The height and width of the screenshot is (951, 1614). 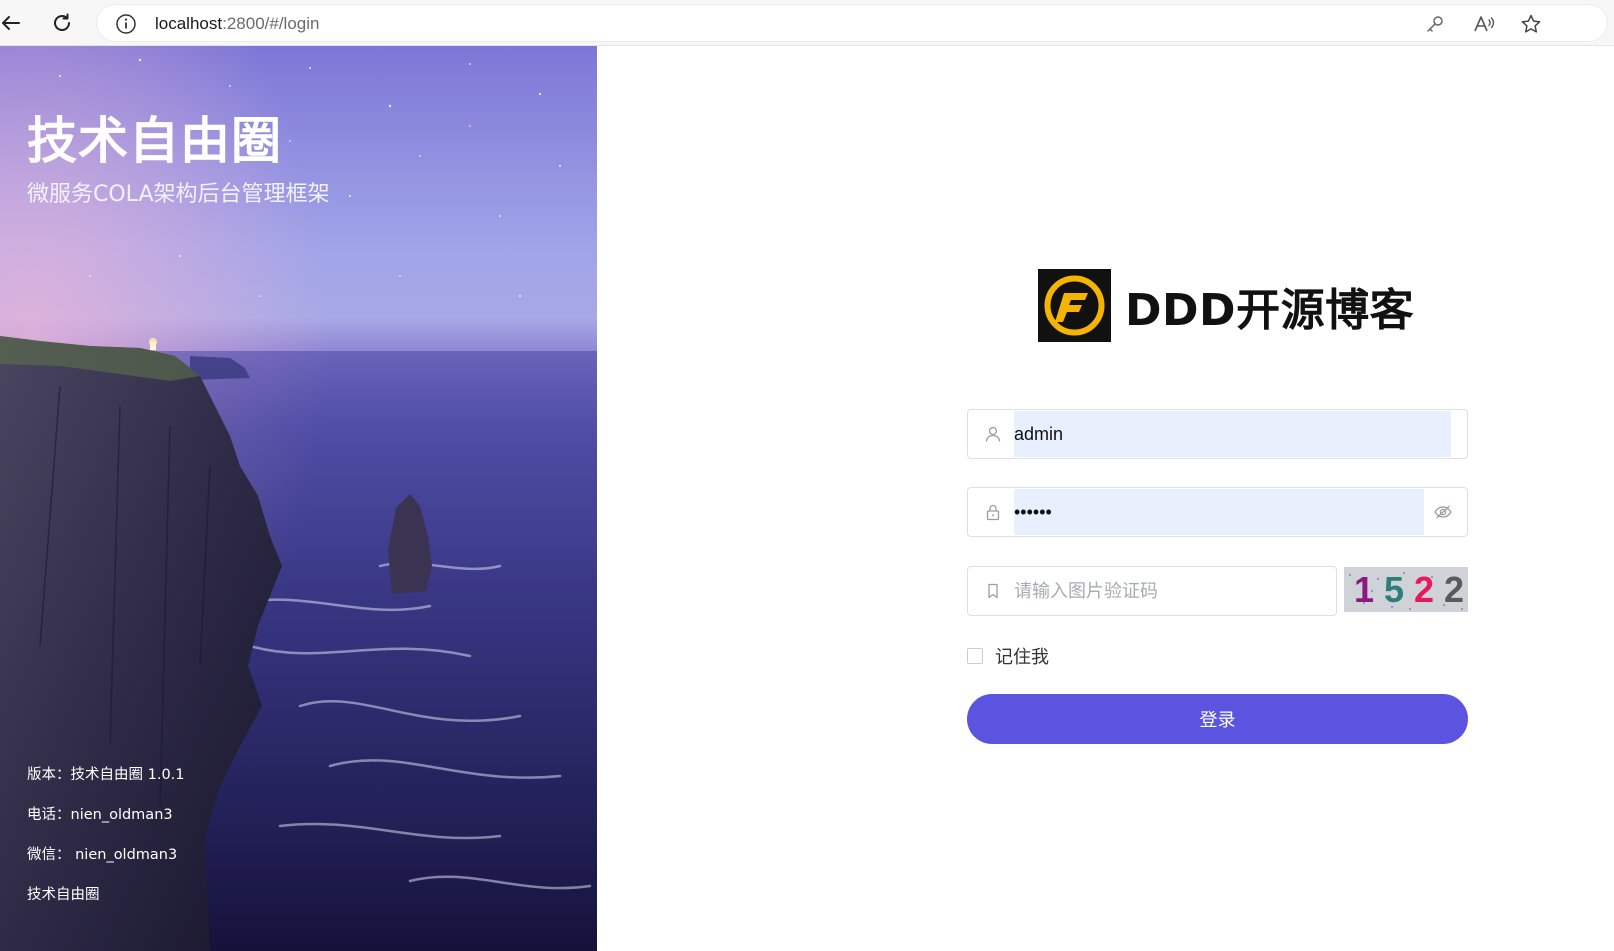 What do you see at coordinates (1364, 589) in the screenshot?
I see `captcha-digit: 1` at bounding box center [1364, 589].